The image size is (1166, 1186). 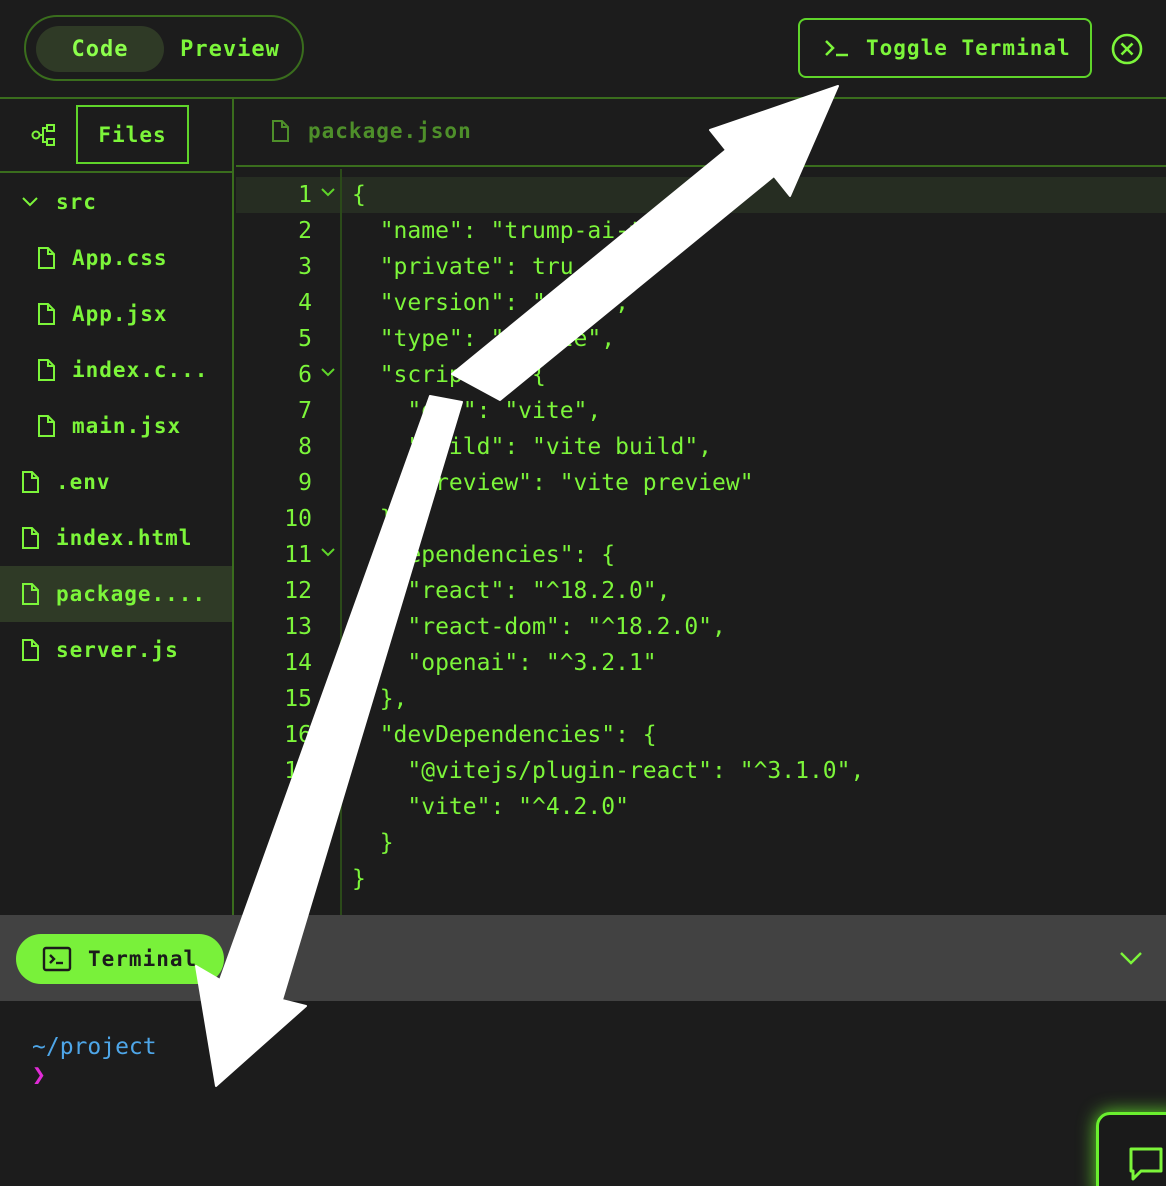 What do you see at coordinates (701, 519) in the screenshot?
I see `code-line: 10 },` at bounding box center [701, 519].